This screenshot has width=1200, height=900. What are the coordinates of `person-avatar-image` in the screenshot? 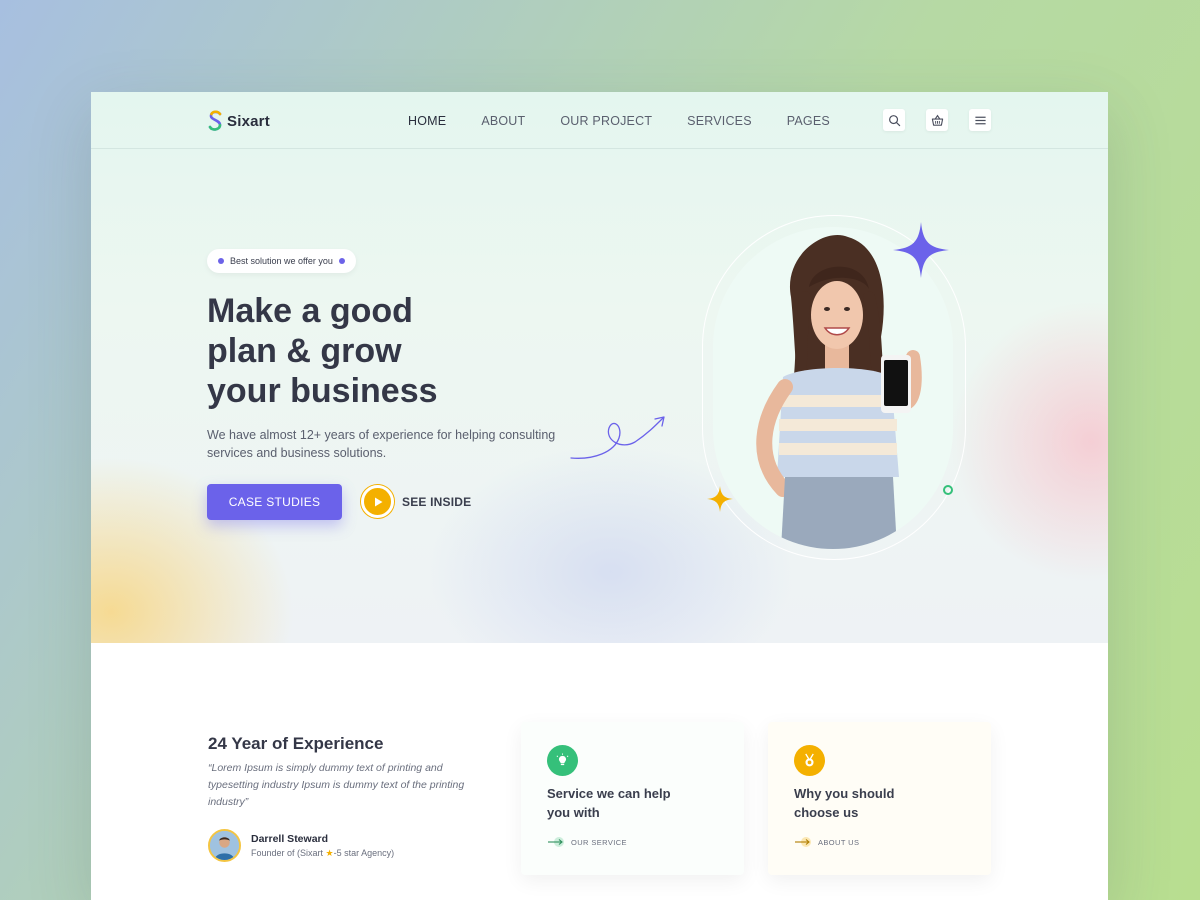 It's located at (224, 845).